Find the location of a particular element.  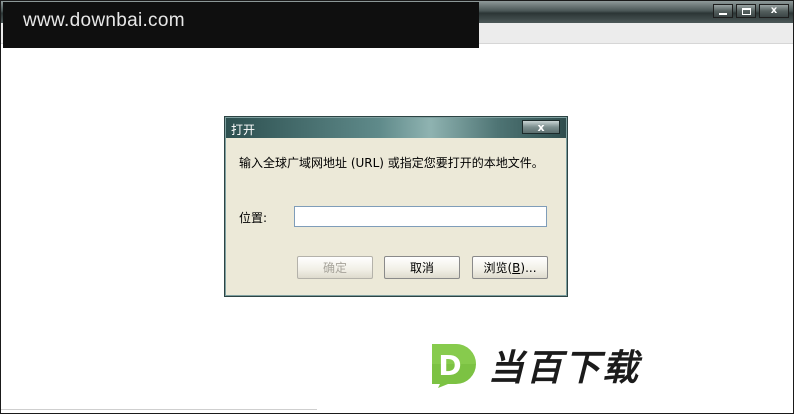

dialog-title: 打开 is located at coordinates (243, 130).